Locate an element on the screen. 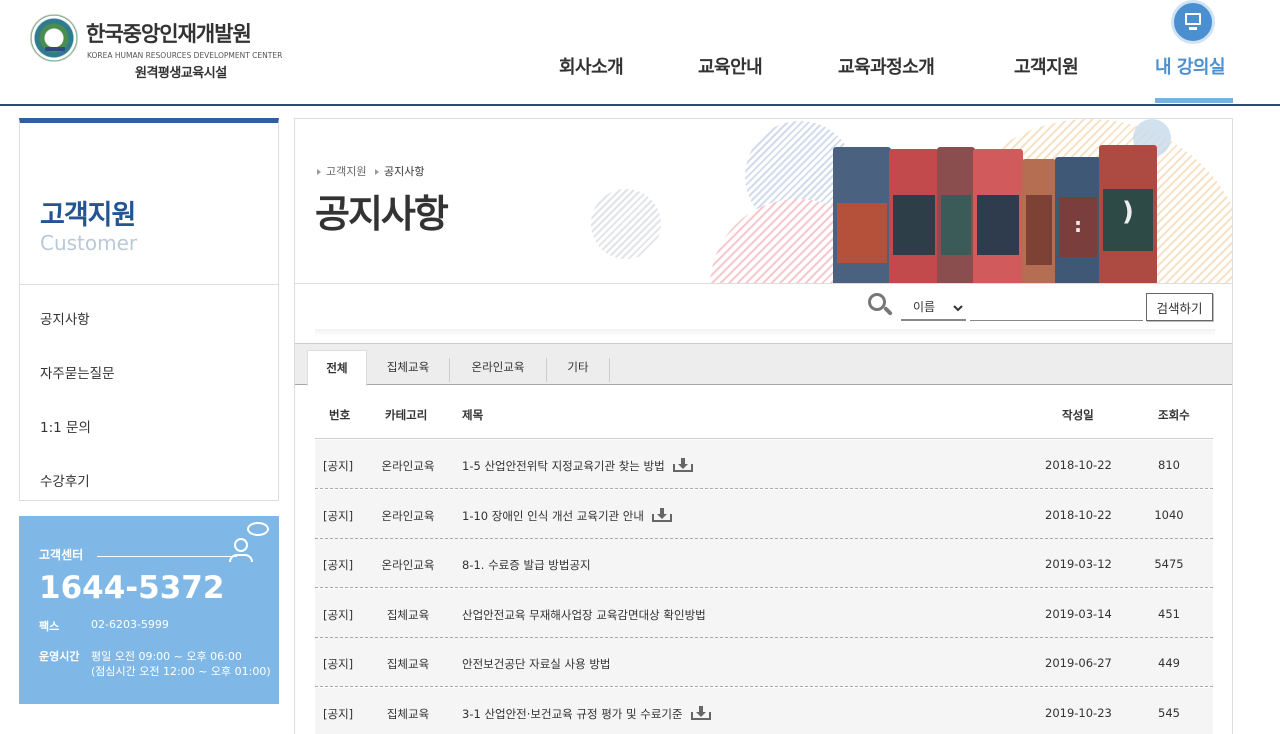  notice-views-text: 449 is located at coordinates (1169, 663).